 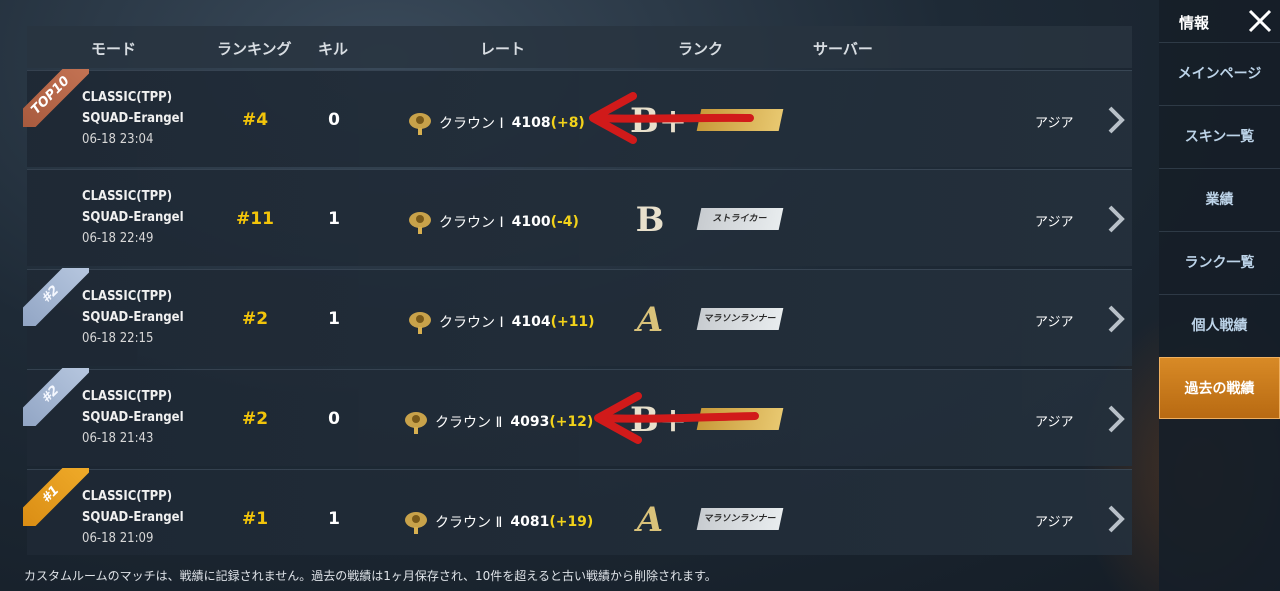 What do you see at coordinates (495, 123) in the screenshot?
I see `rate-info: クラウン Ⅰ 4108 (+8)` at bounding box center [495, 123].